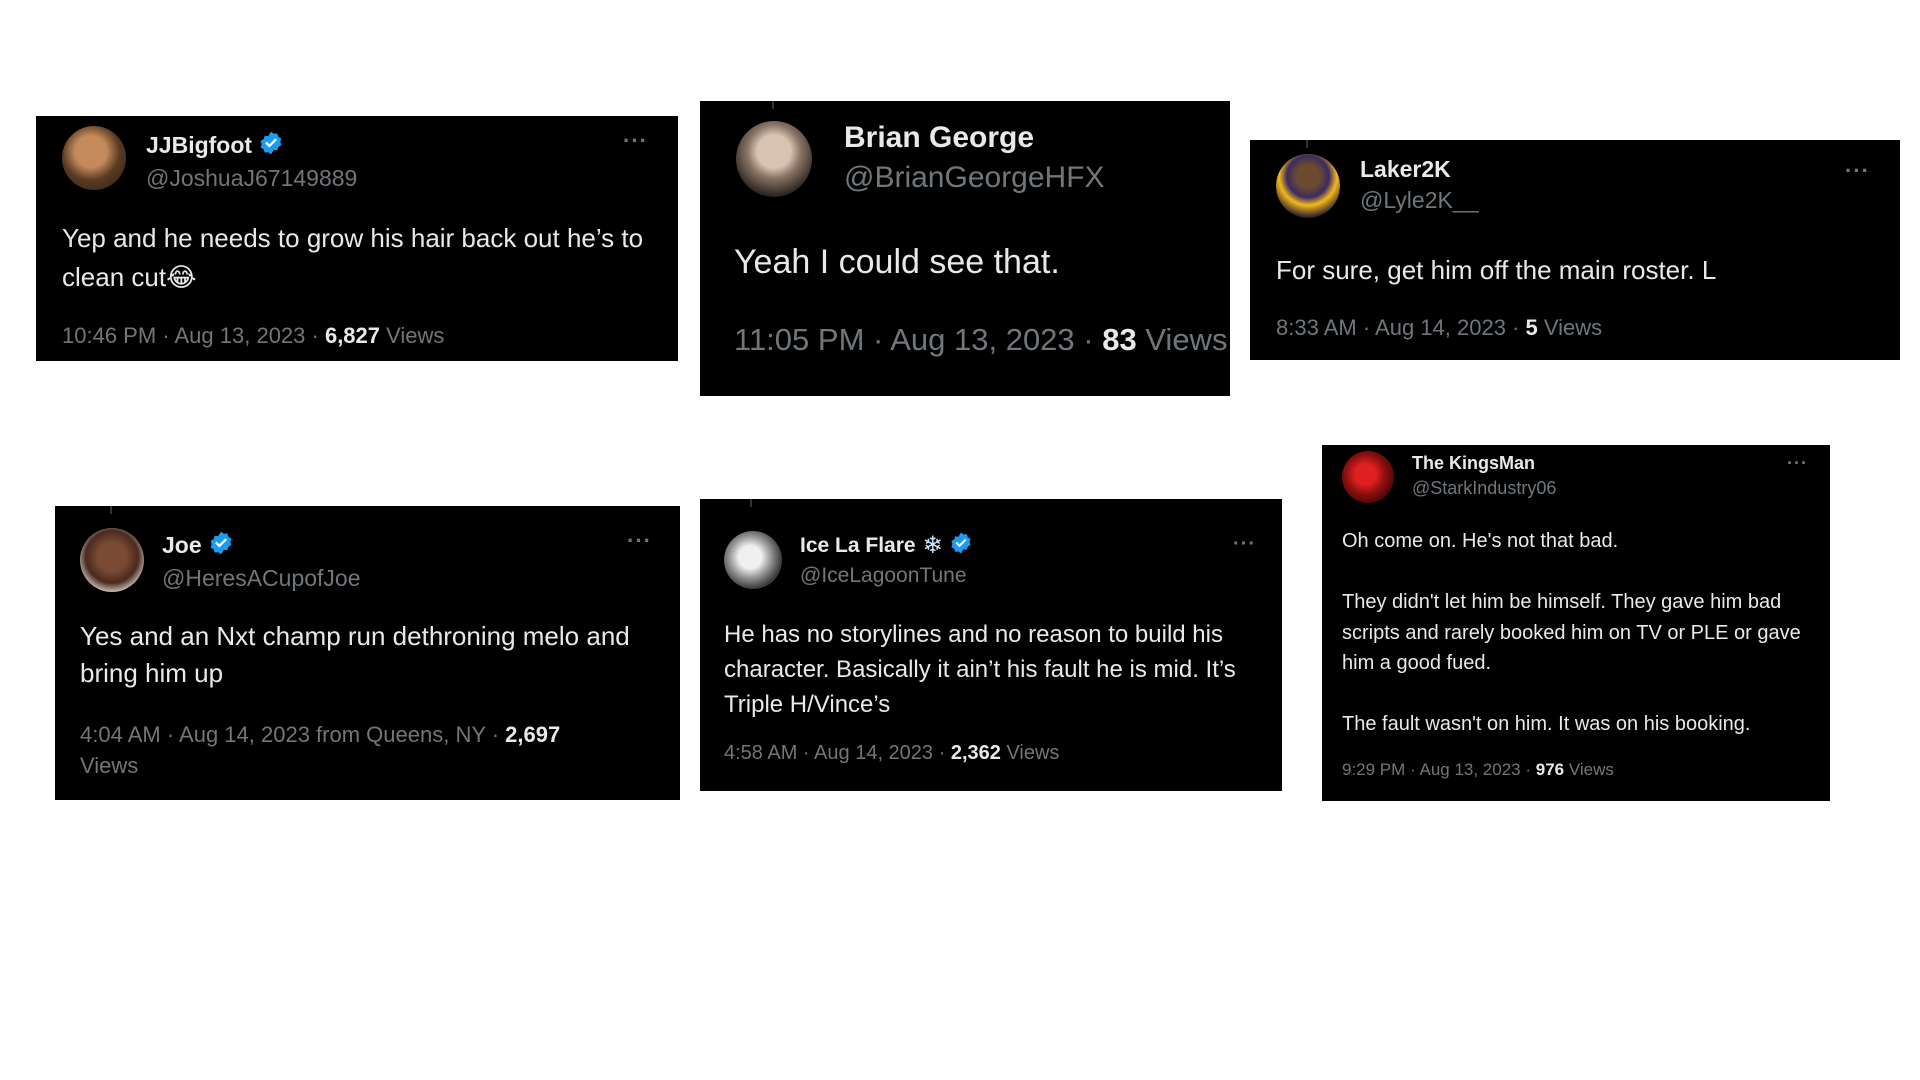 Image resolution: width=1920 pixels, height=1080 pixels. What do you see at coordinates (1439, 769) in the screenshot?
I see `timestamp: 9:29 PM · Aug 13, 2023 ·` at bounding box center [1439, 769].